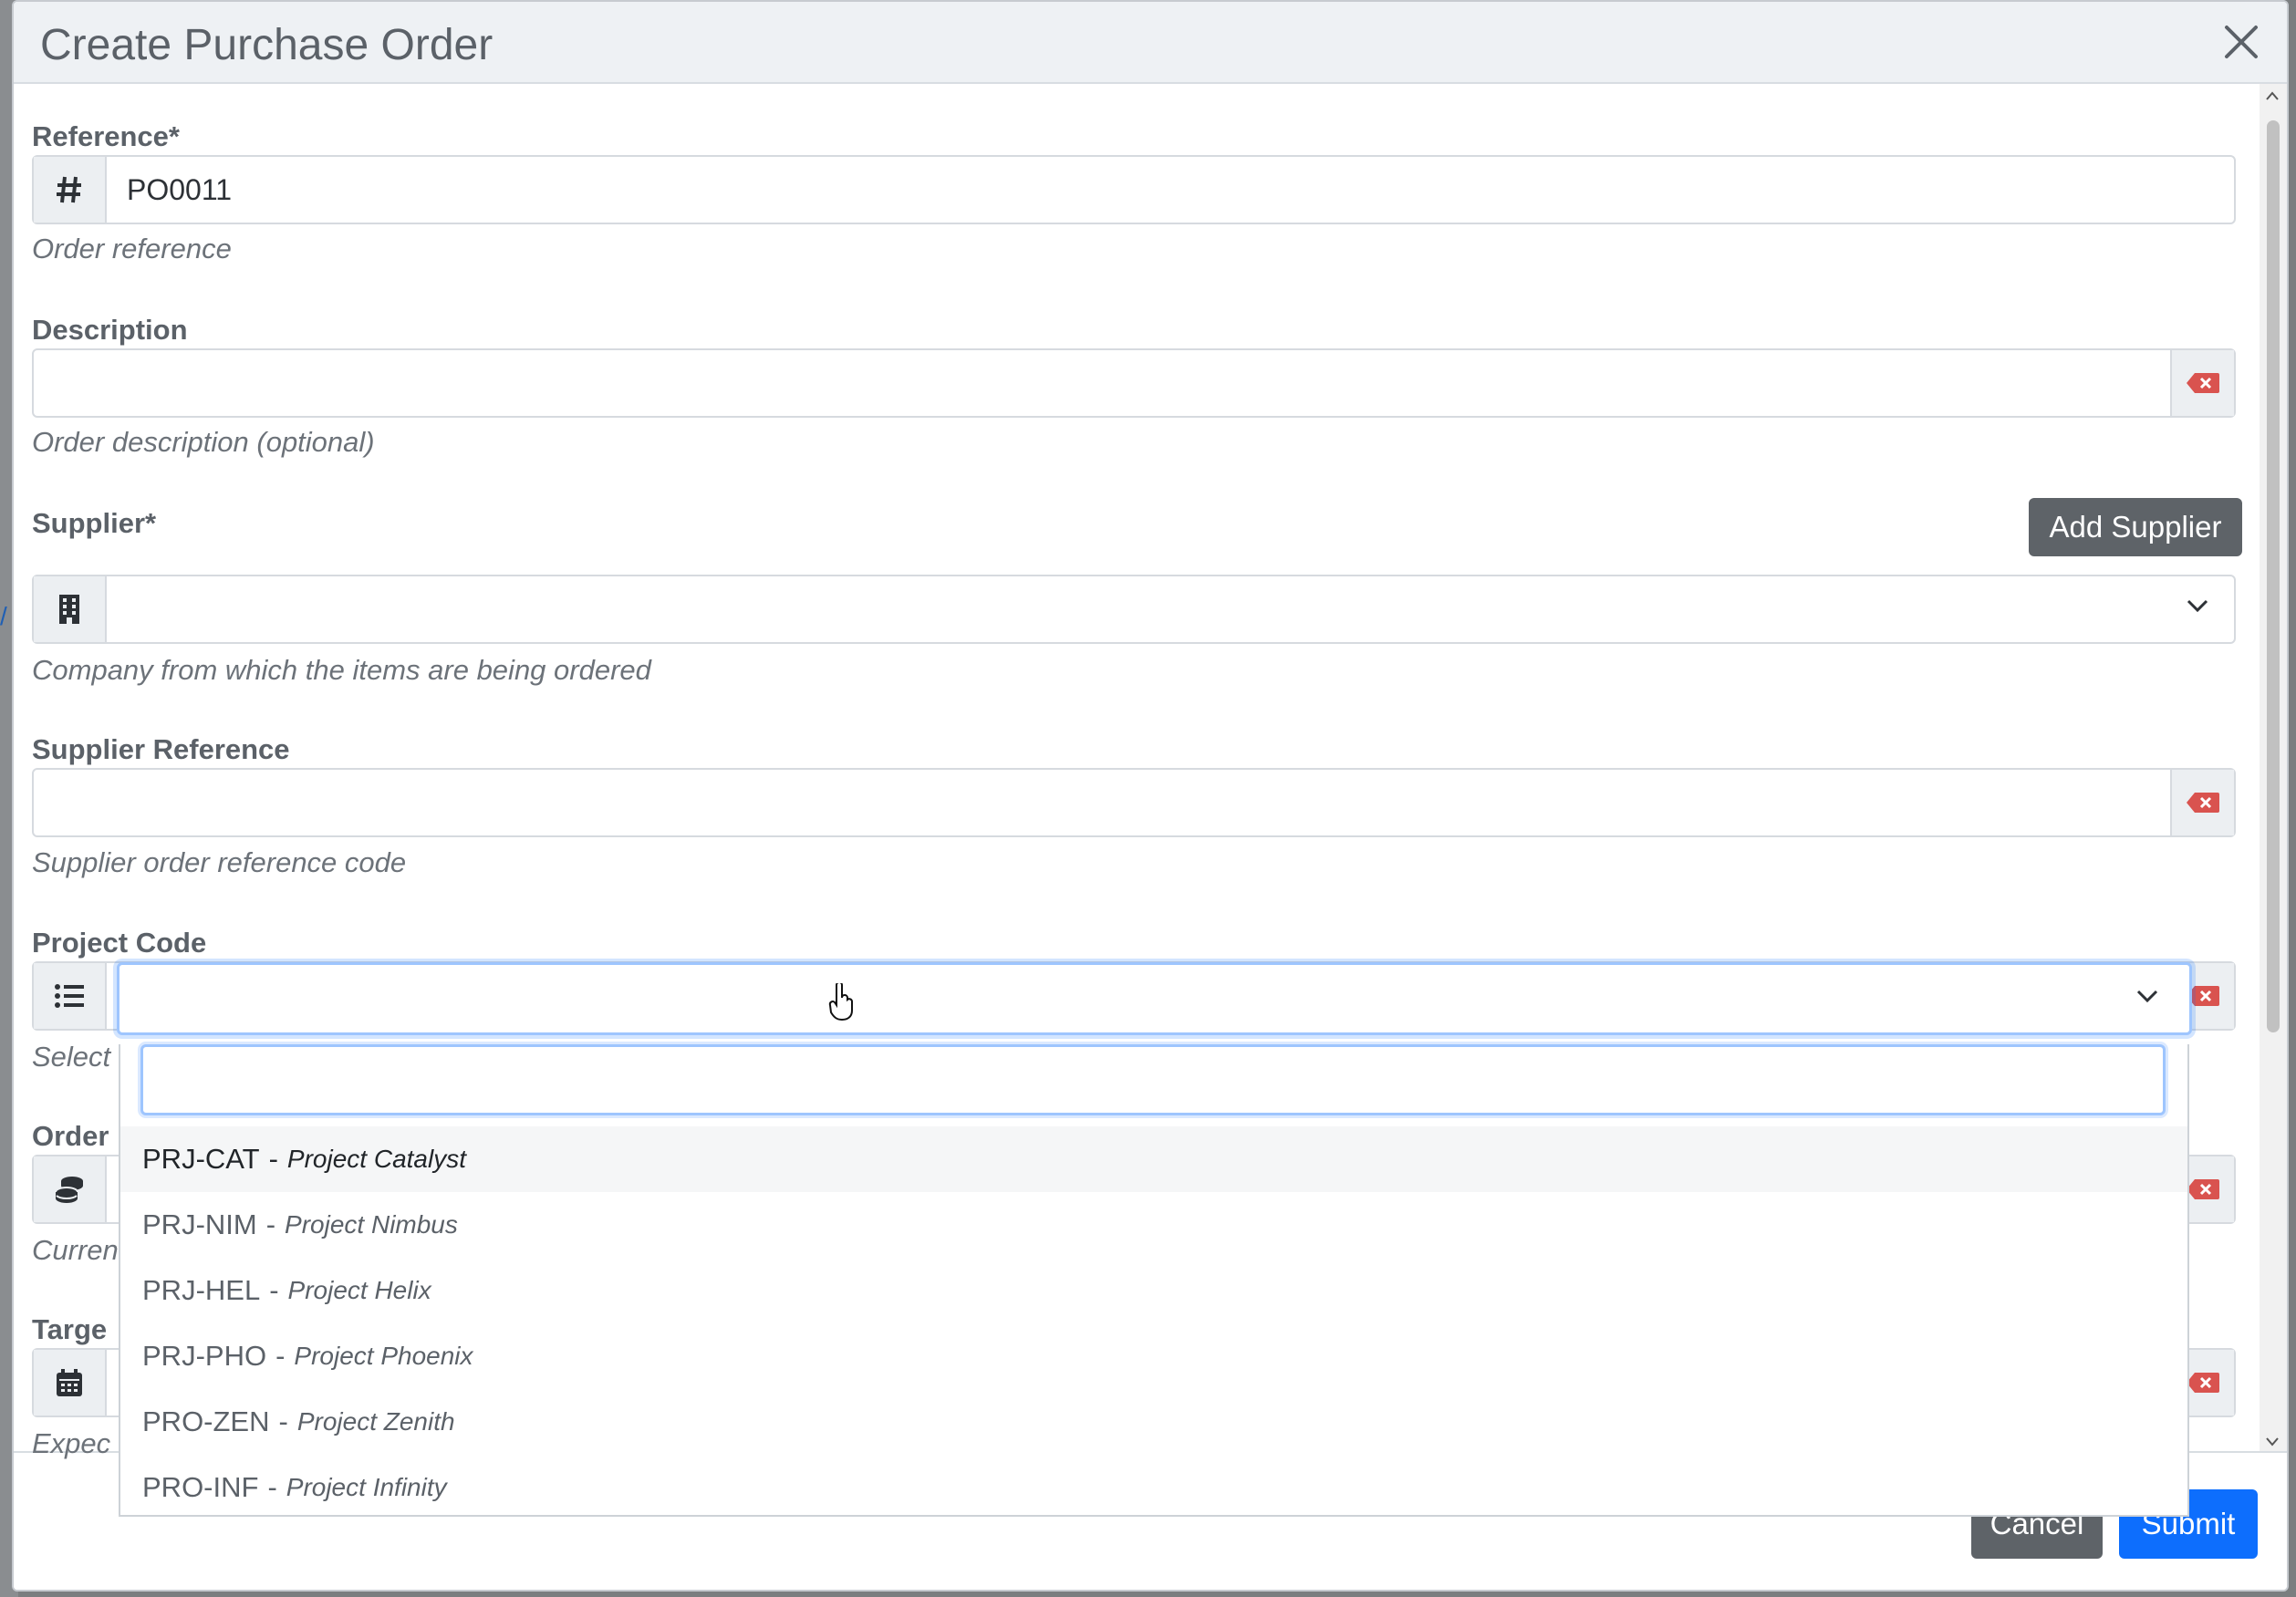 This screenshot has height=1597, width=2296. Describe the element at coordinates (70, 1329) in the screenshot. I see `target-date-label: Targe` at that location.